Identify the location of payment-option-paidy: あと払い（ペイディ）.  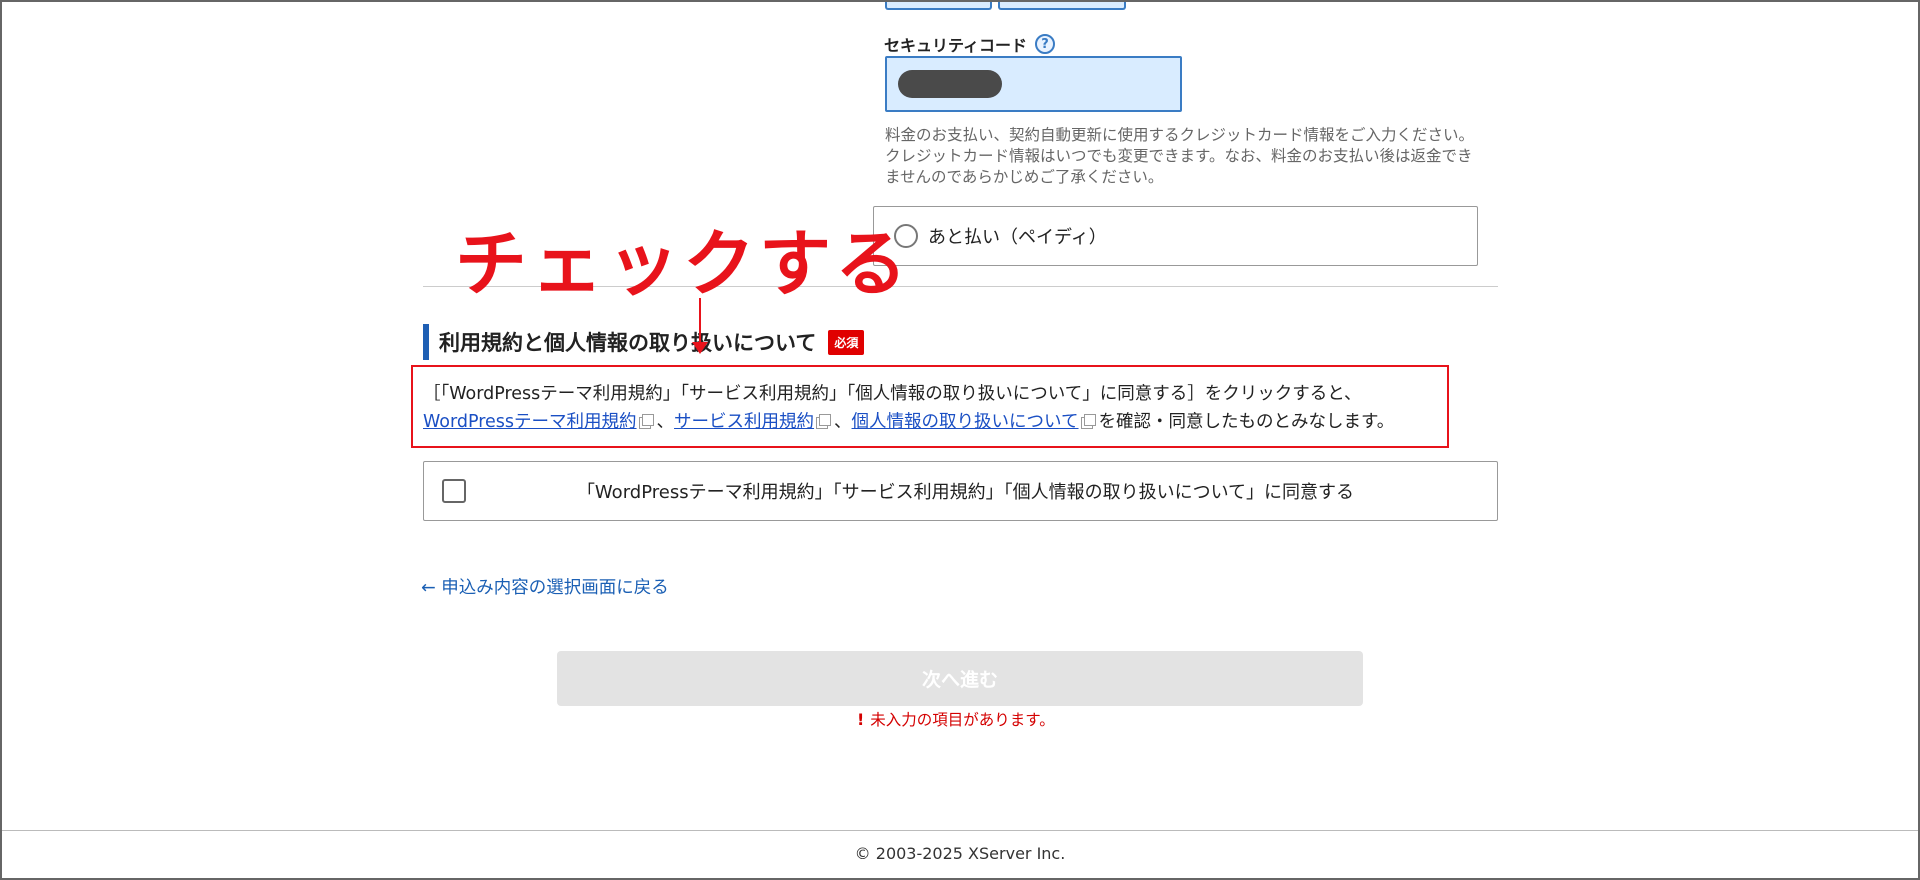
(1175, 236).